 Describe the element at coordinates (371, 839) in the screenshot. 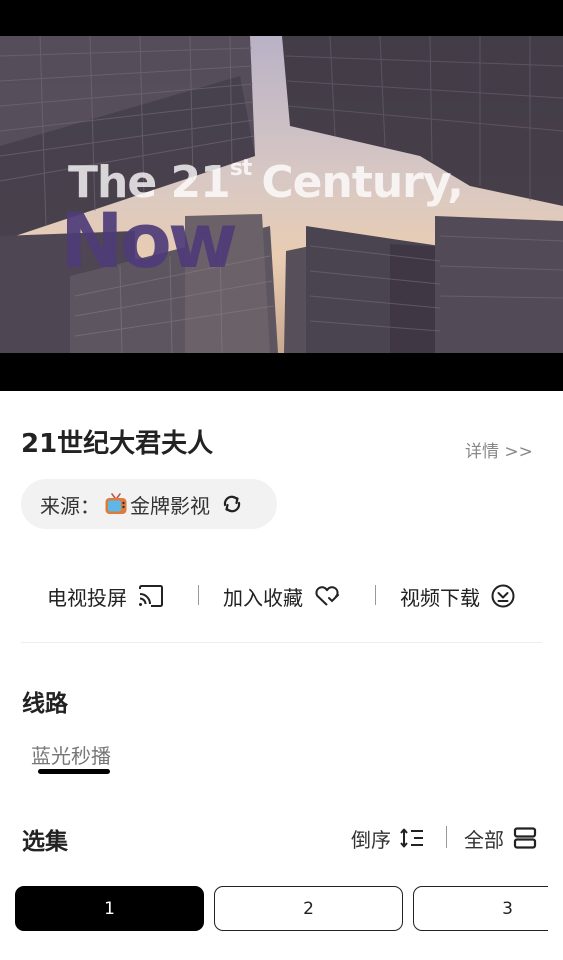

I see `sort-label: 倒序` at that location.